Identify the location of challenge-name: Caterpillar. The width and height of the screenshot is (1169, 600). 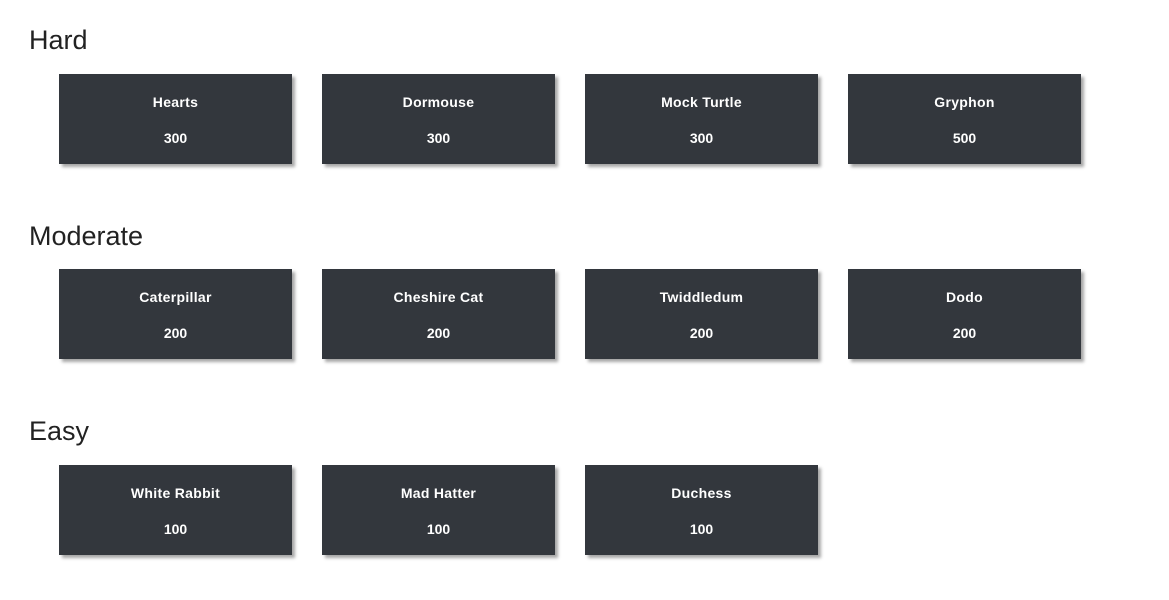
(175, 297).